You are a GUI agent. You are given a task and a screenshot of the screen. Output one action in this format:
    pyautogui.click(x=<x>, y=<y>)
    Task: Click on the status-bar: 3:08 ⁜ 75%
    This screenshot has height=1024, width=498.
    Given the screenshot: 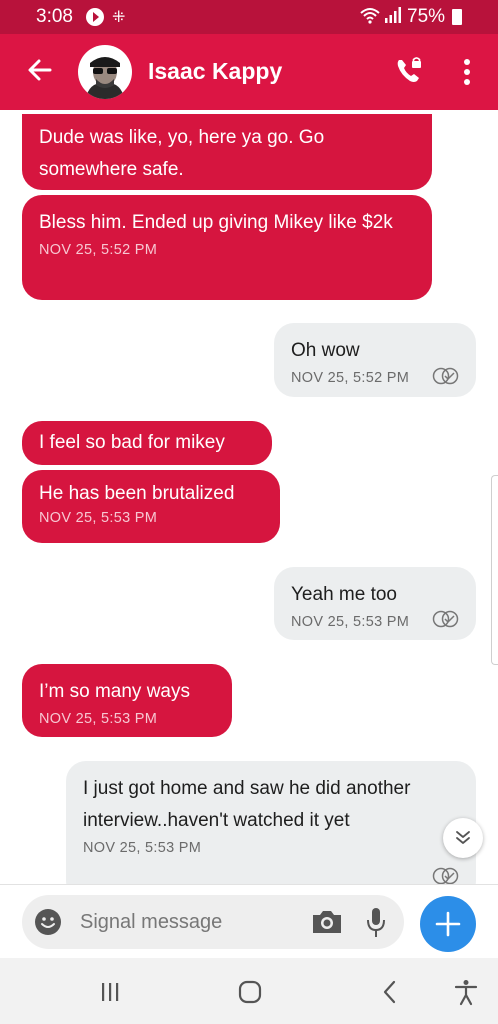 What is the action you would take?
    pyautogui.click(x=249, y=17)
    